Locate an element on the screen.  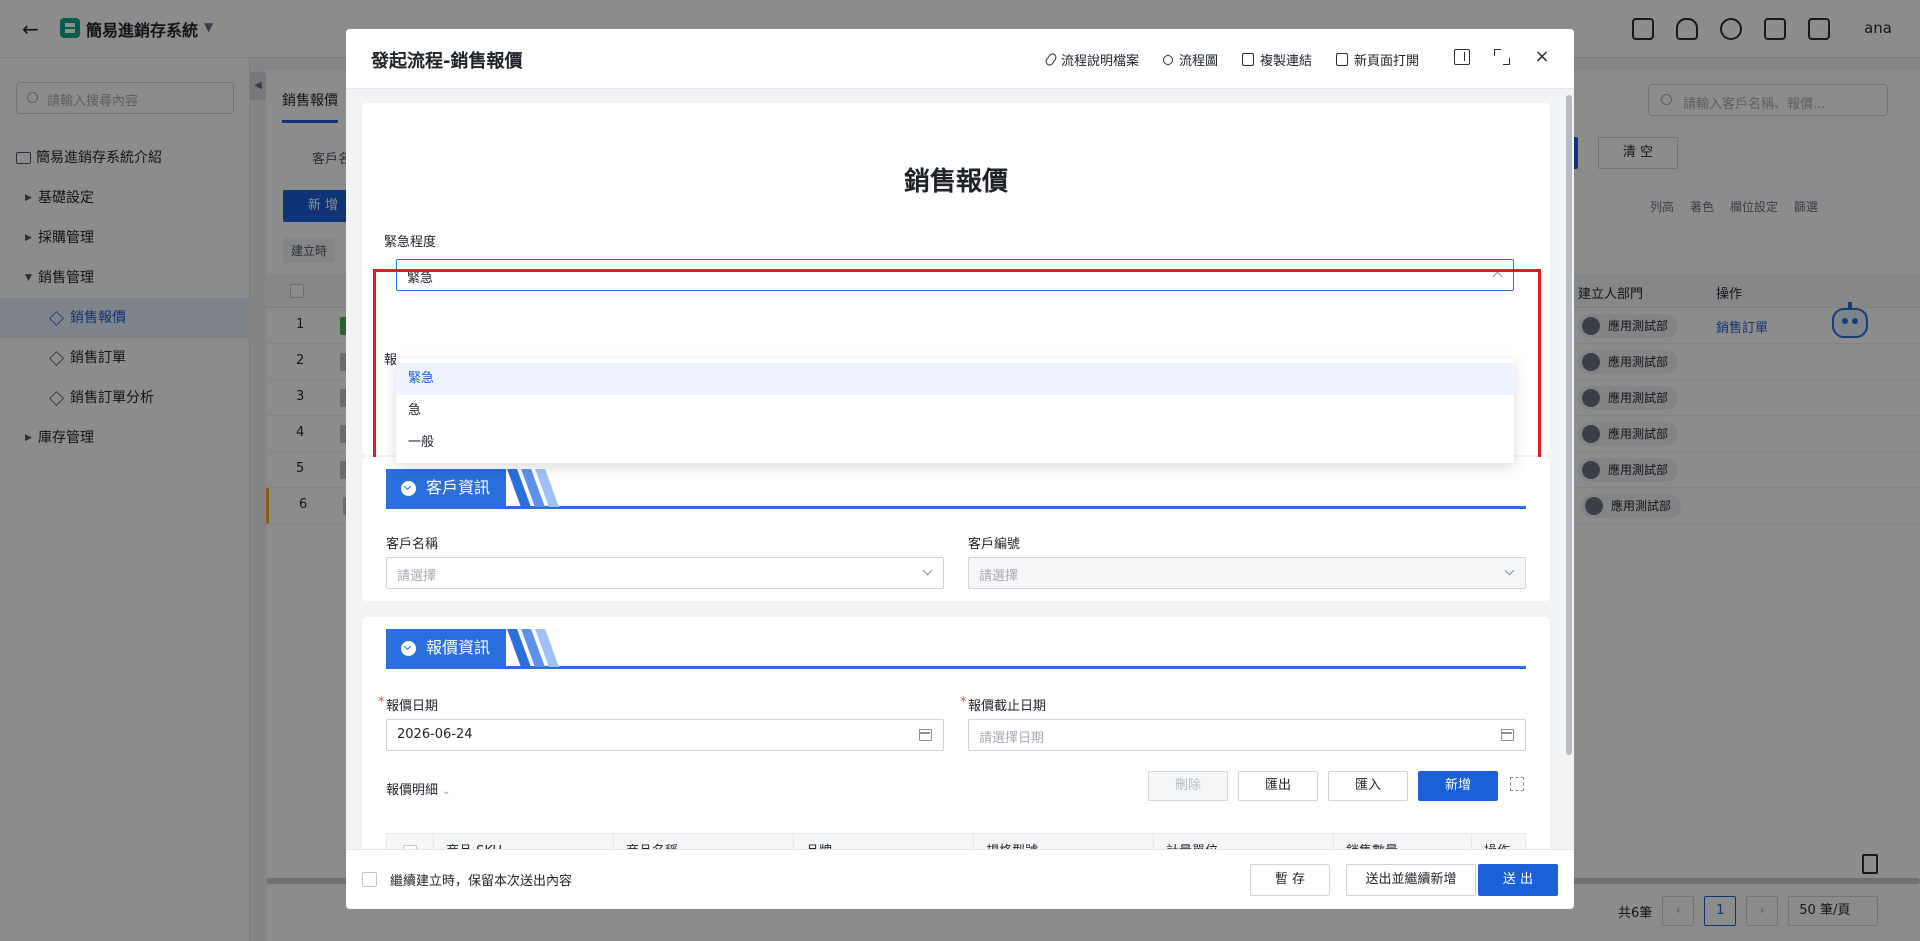
fullscreen-icon is located at coordinates (1502, 57).